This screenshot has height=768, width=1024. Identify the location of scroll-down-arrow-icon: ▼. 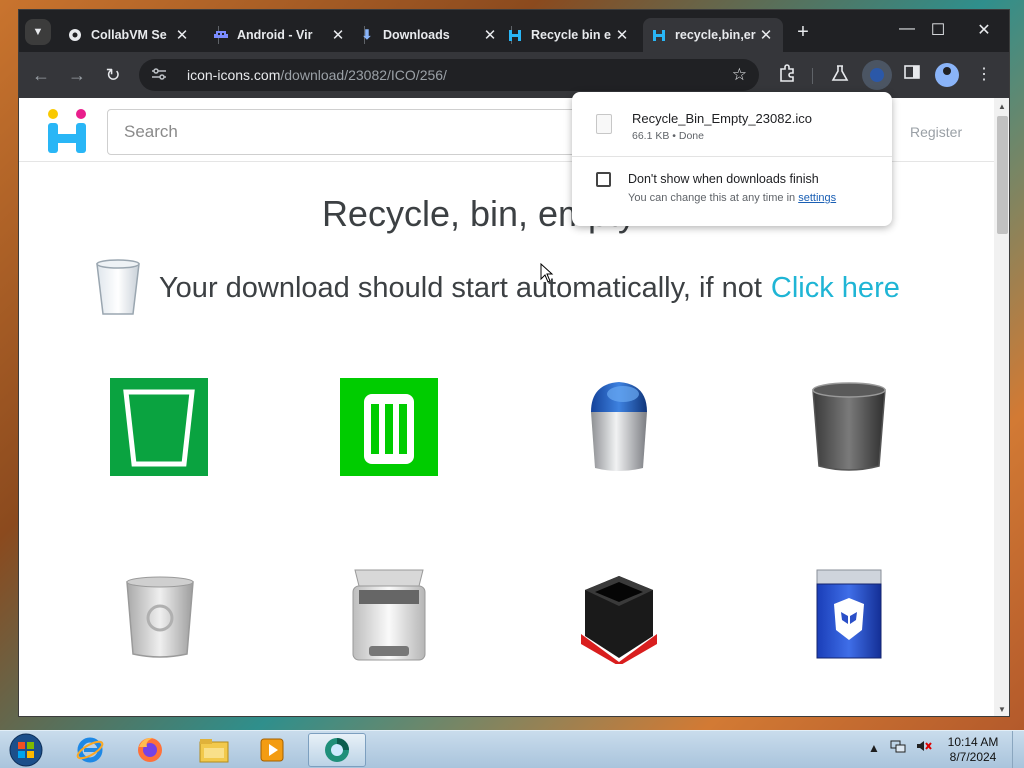
(1002, 709).